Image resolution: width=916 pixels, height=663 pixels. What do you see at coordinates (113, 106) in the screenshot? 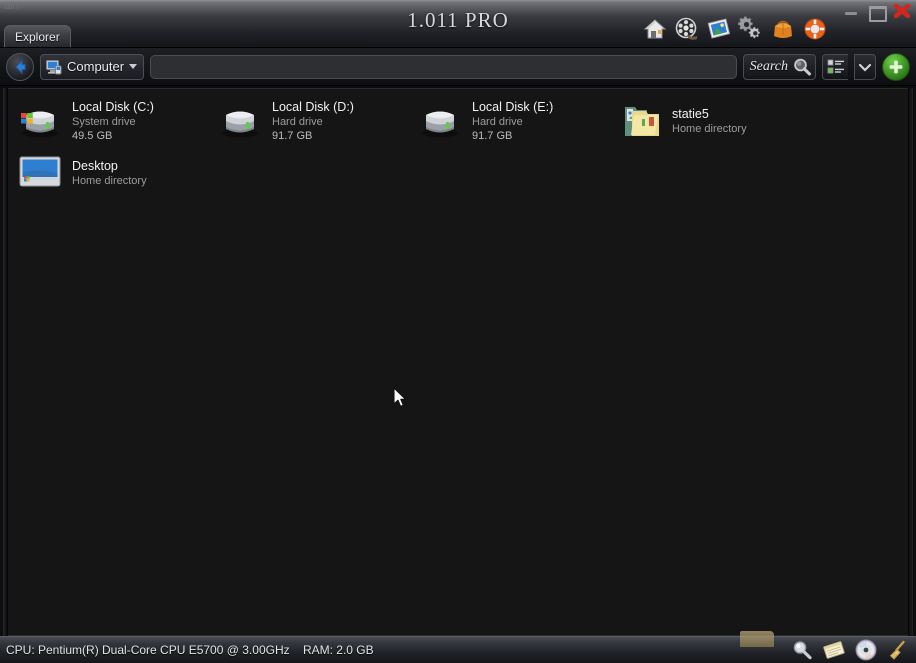
I see `list-item-name: Local Disk (C:)` at bounding box center [113, 106].